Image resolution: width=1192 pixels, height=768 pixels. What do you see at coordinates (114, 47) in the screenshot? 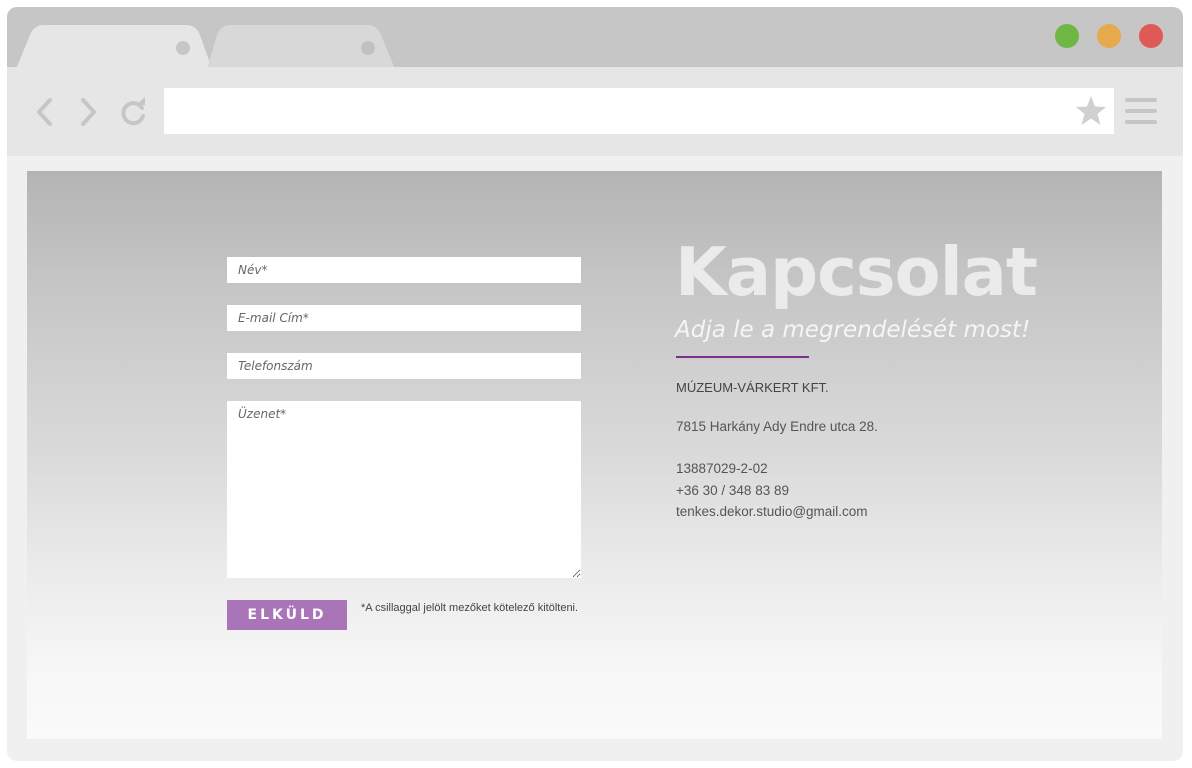
I see `tab-active` at bounding box center [114, 47].